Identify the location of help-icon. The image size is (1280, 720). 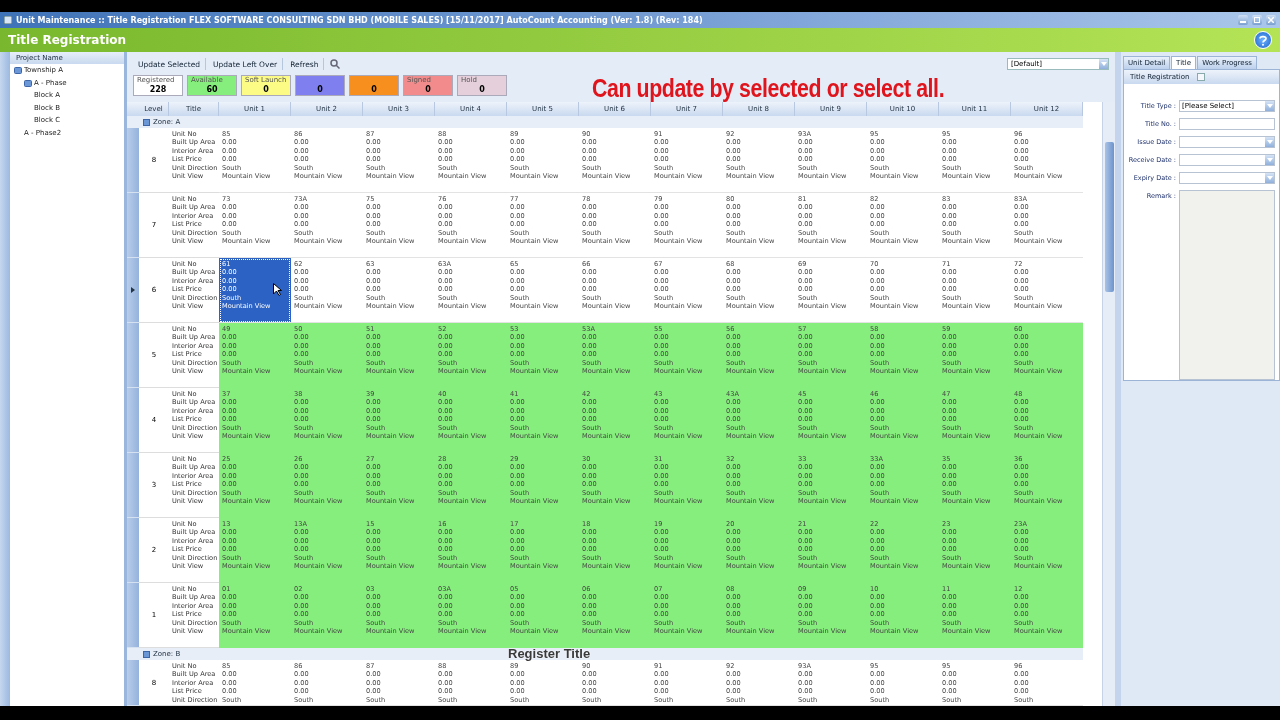
(1263, 40).